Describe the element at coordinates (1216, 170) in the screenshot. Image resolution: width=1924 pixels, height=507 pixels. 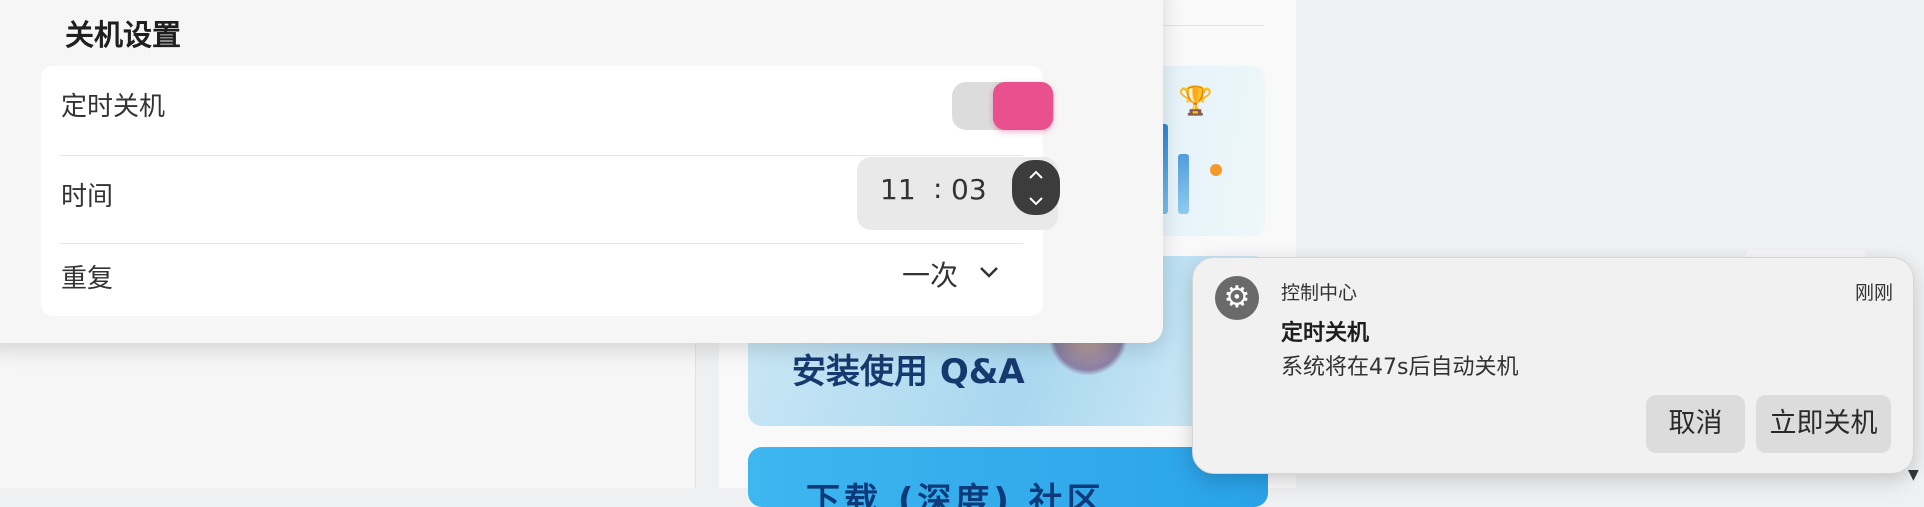
I see `banner-graphic-dot` at that location.